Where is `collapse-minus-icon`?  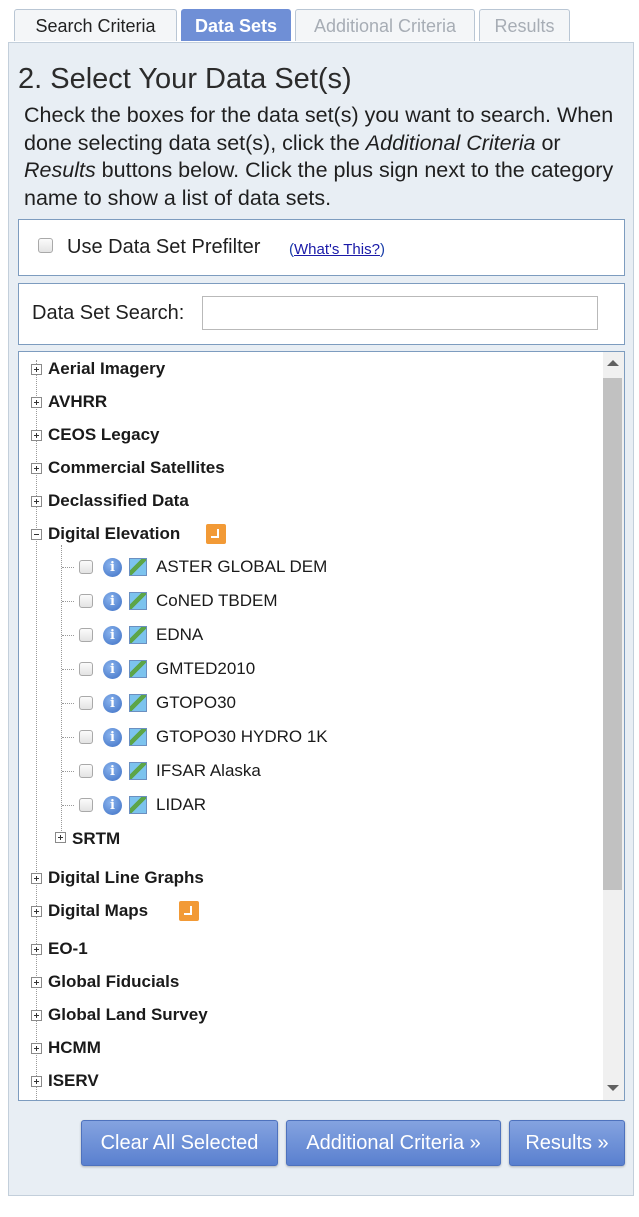
collapse-minus-icon is located at coordinates (36, 534).